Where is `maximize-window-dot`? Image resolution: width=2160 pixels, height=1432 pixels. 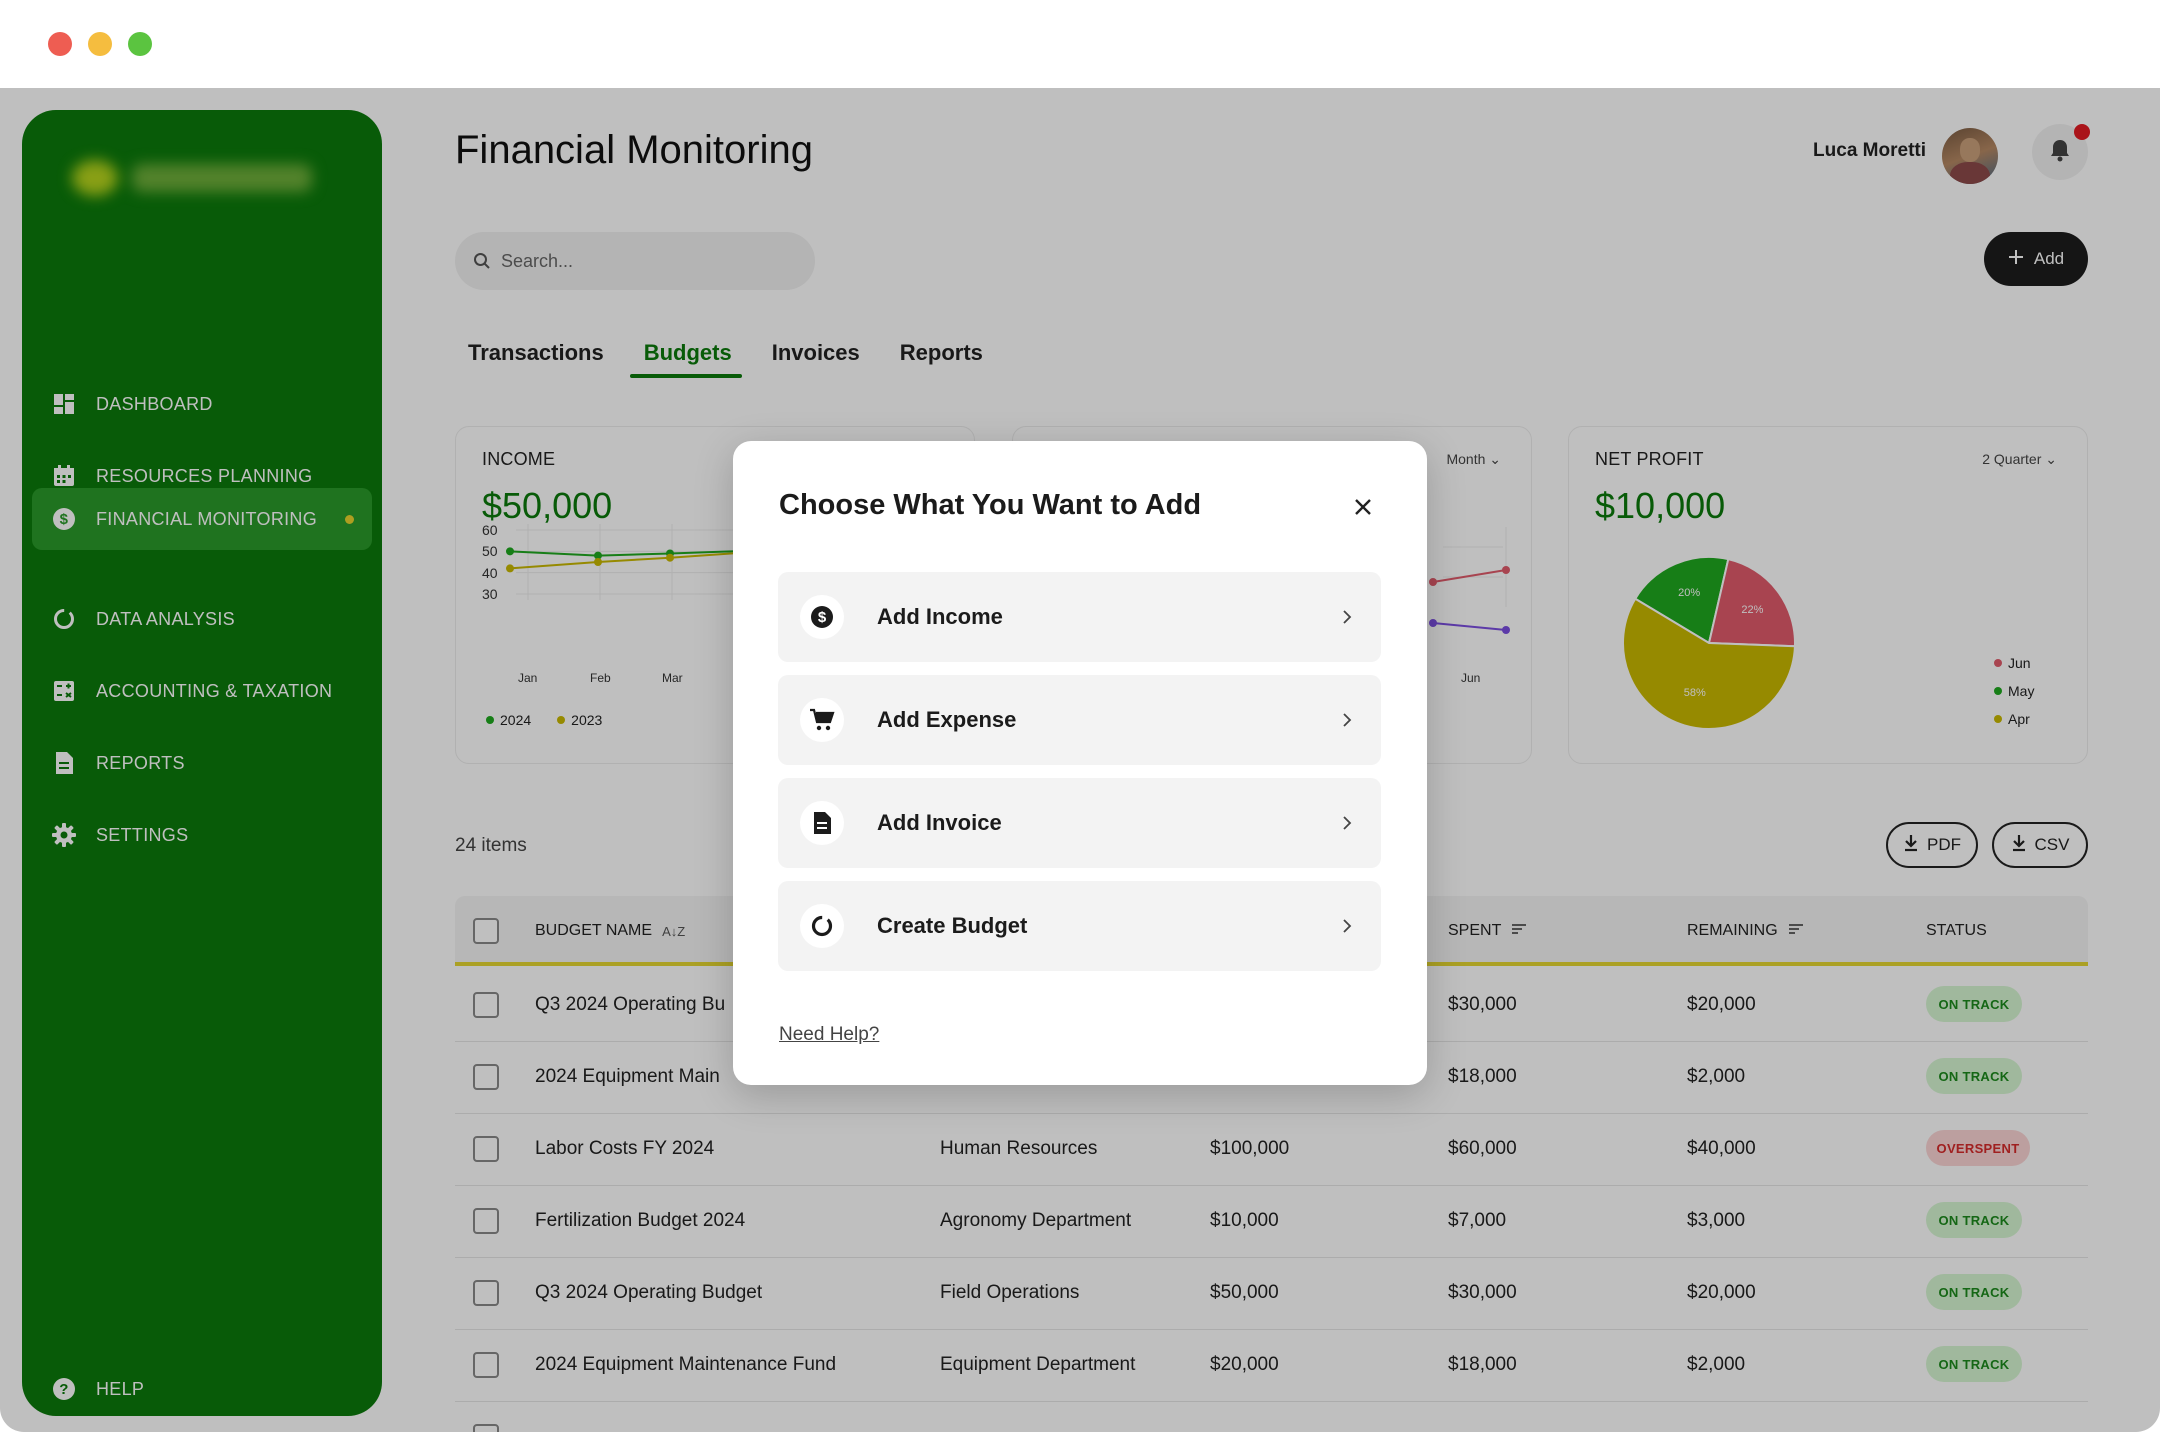
maximize-window-dot is located at coordinates (140, 44).